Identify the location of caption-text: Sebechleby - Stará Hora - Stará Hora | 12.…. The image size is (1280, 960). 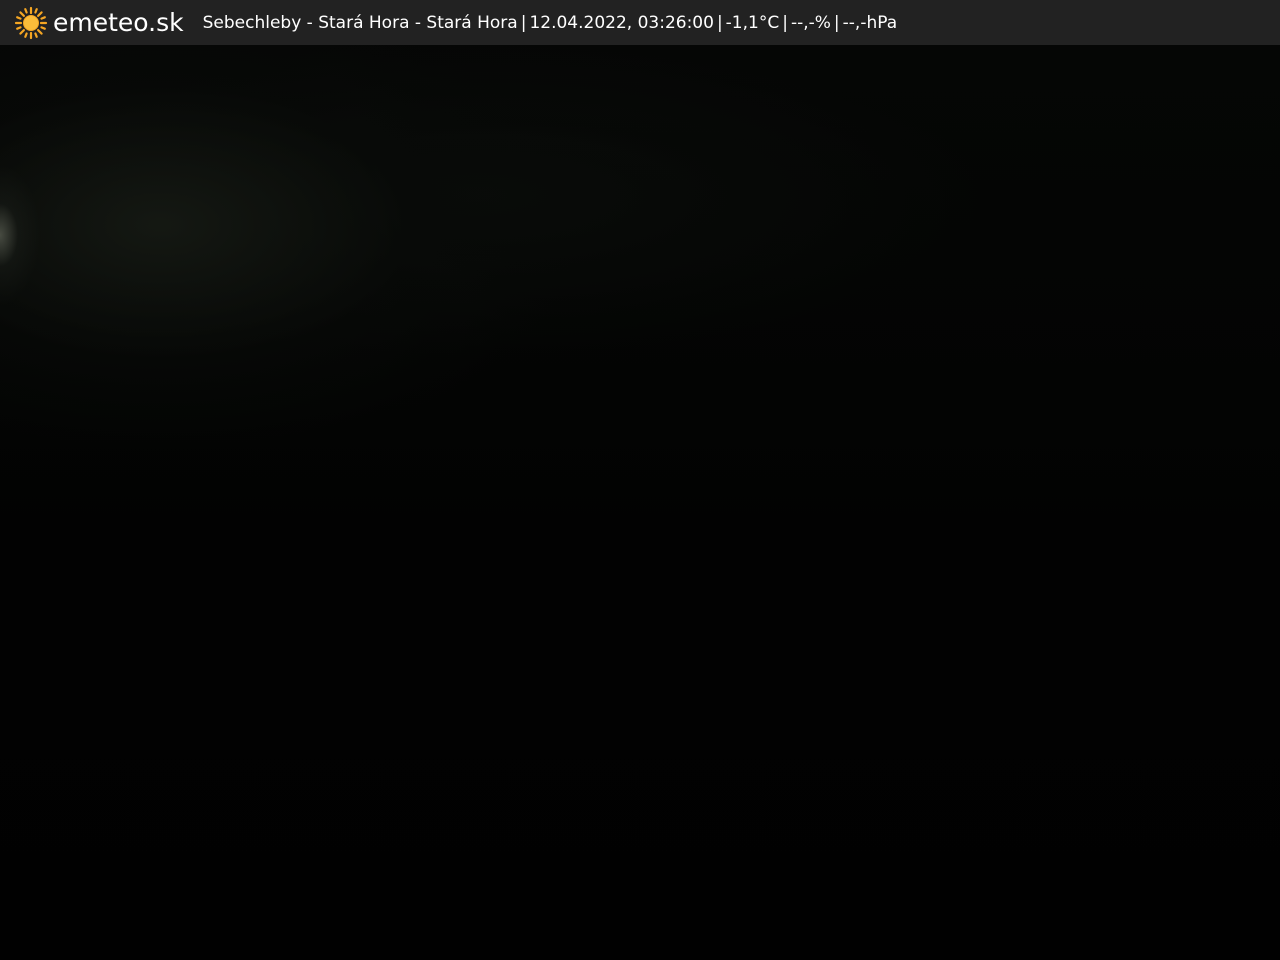
(550, 23).